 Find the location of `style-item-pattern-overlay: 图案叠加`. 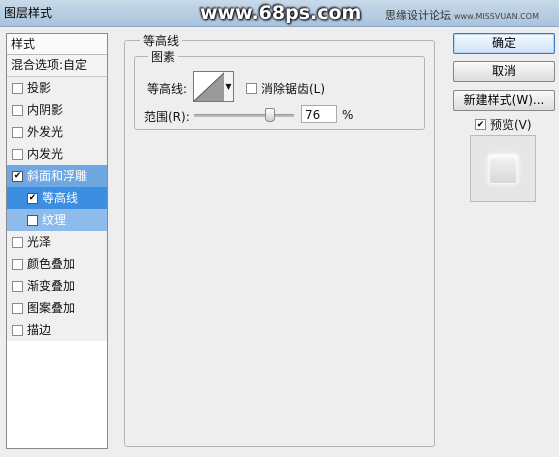

style-item-pattern-overlay: 图案叠加 is located at coordinates (57, 308).